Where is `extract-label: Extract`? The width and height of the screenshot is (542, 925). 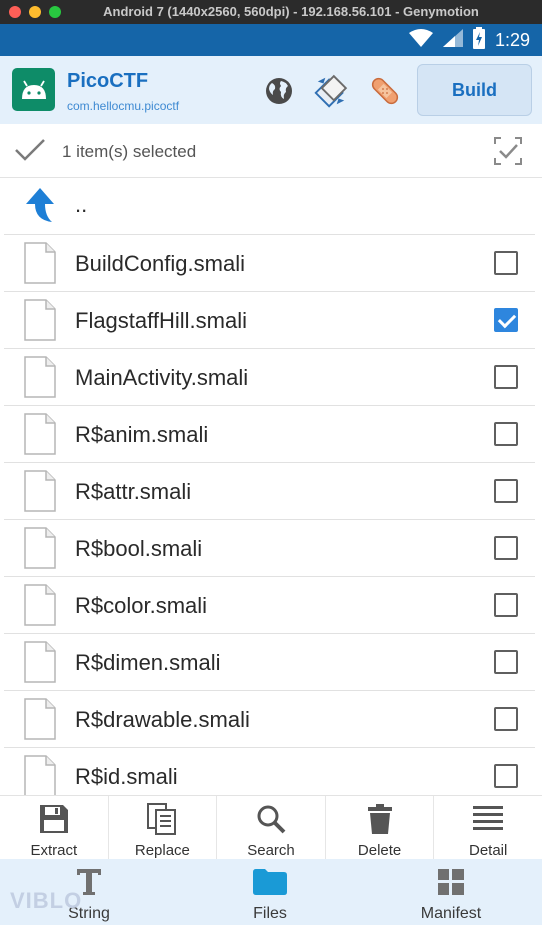
extract-label: Extract is located at coordinates (54, 850).